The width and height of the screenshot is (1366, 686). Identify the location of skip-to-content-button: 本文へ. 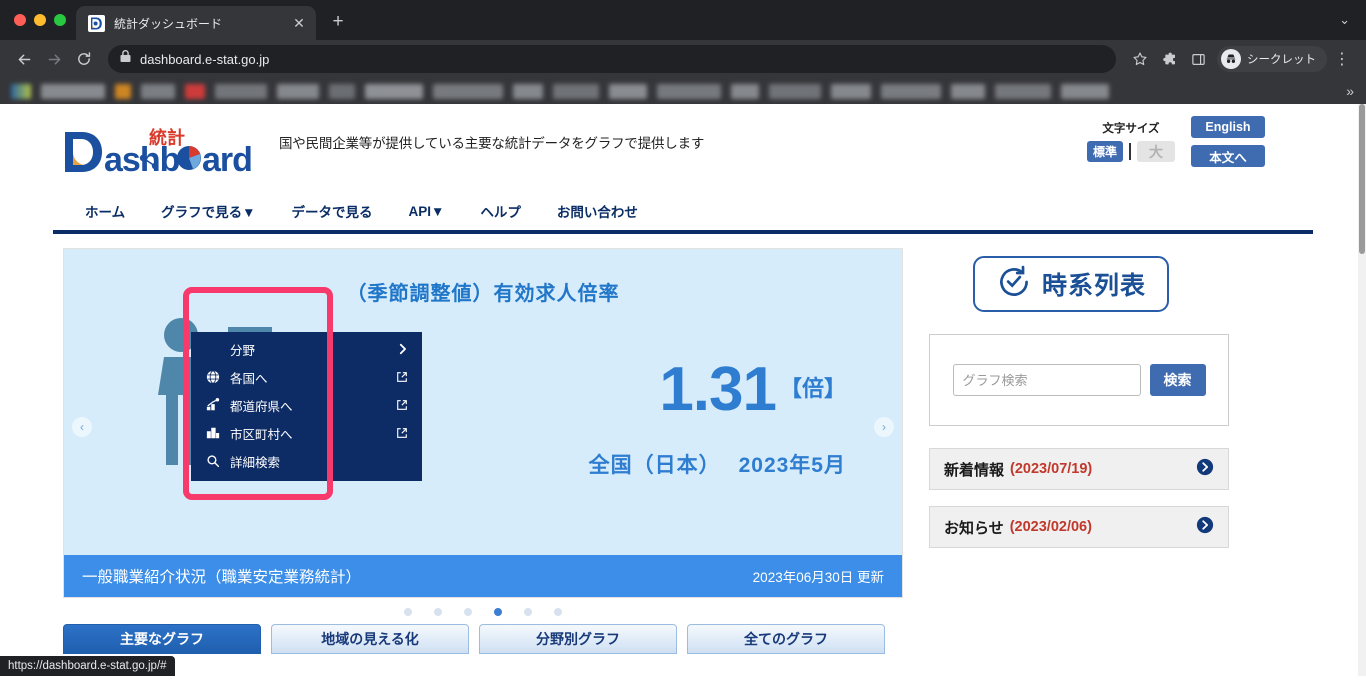
(1228, 156).